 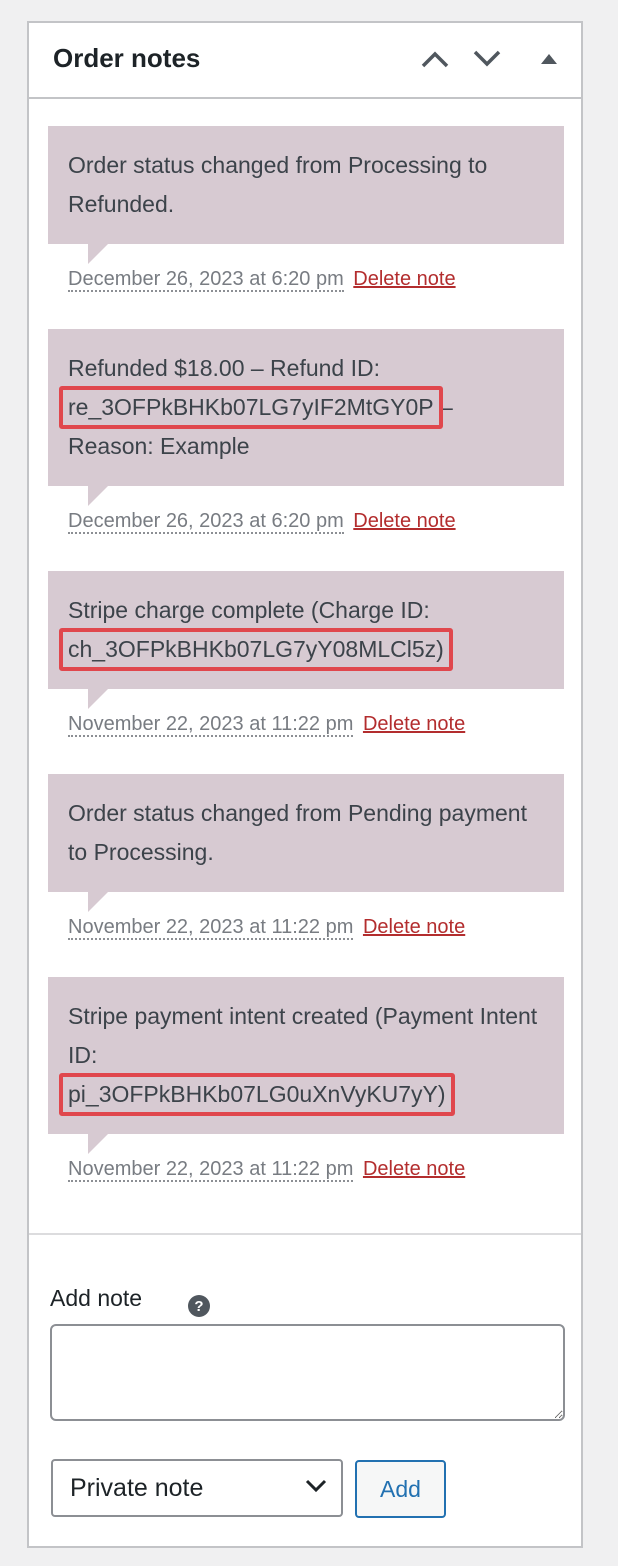 What do you see at coordinates (256, 649) in the screenshot?
I see `highlighted-charge-id: ch_3OFPkBHKb07LG7yY08MLCl5z)` at bounding box center [256, 649].